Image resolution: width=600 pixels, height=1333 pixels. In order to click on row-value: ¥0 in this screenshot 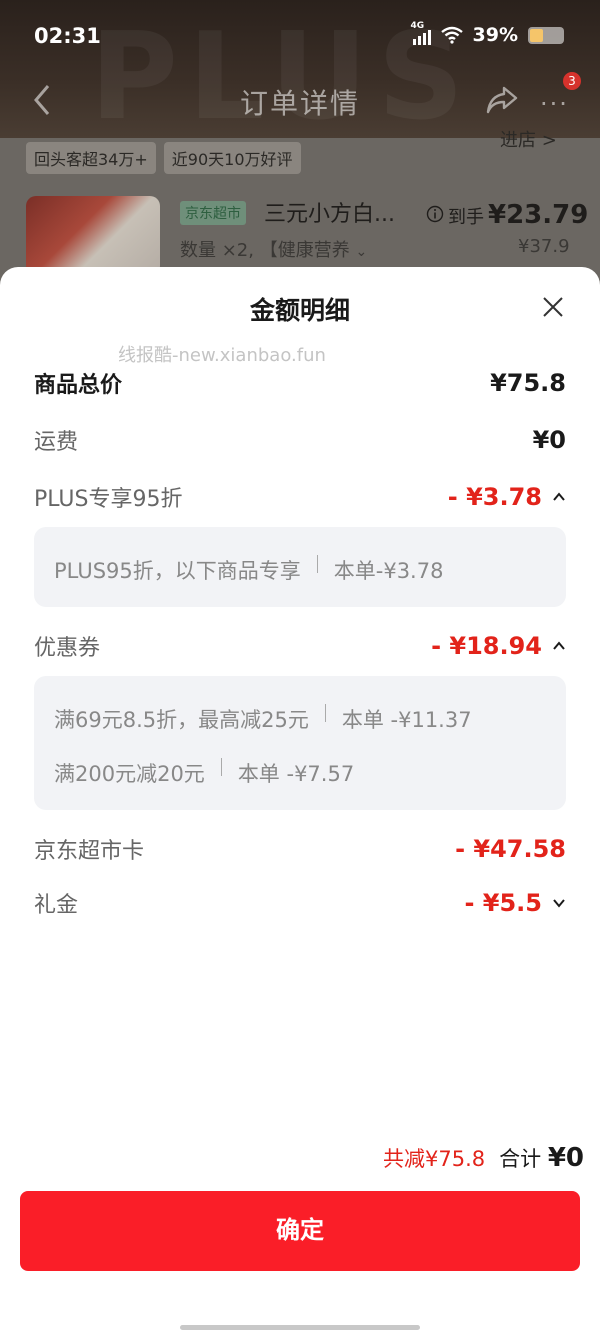, I will do `click(549, 440)`.